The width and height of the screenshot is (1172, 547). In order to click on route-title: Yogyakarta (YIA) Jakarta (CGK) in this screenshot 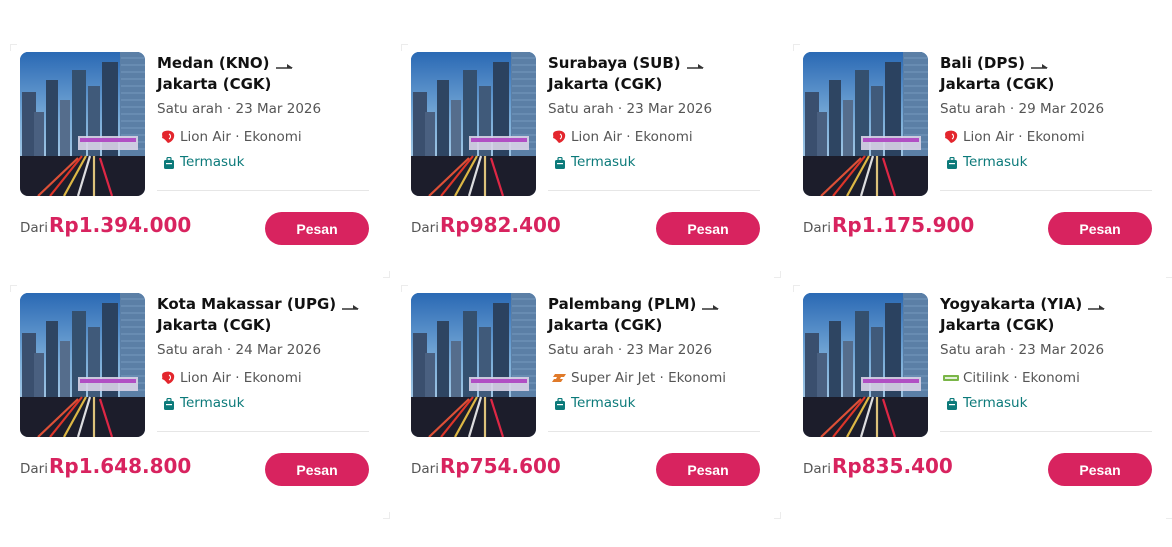, I will do `click(1046, 315)`.